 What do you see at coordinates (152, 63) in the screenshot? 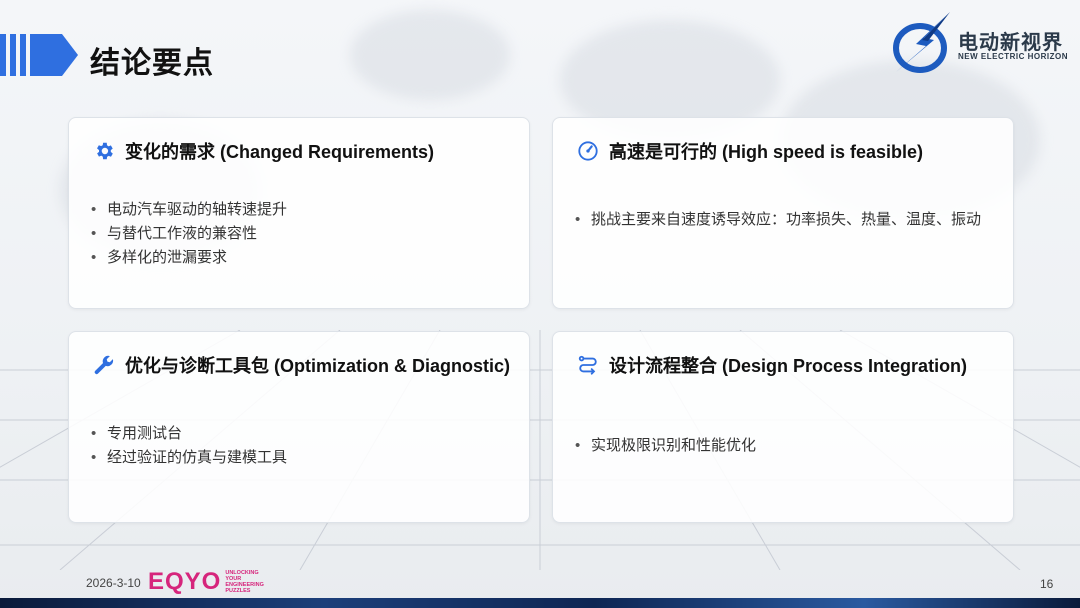
I see `page-title: 结论要点` at bounding box center [152, 63].